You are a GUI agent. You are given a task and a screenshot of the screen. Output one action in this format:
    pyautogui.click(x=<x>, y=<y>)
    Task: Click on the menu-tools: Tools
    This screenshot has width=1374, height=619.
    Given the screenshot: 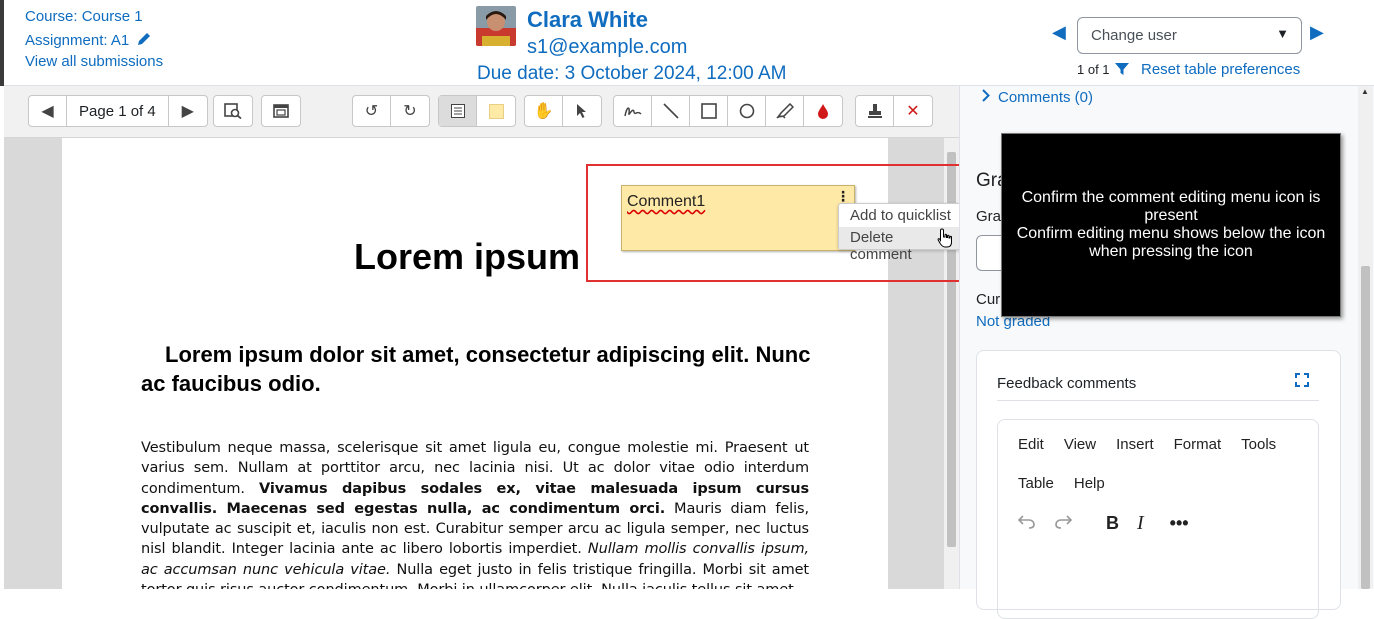 What is the action you would take?
    pyautogui.click(x=1258, y=444)
    